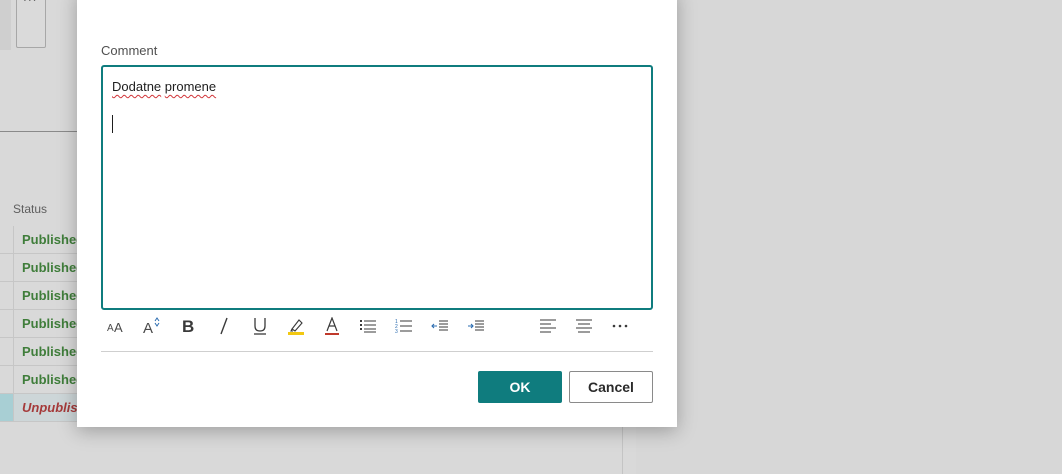 This screenshot has width=1062, height=474. I want to click on font-color-button, so click(332, 326).